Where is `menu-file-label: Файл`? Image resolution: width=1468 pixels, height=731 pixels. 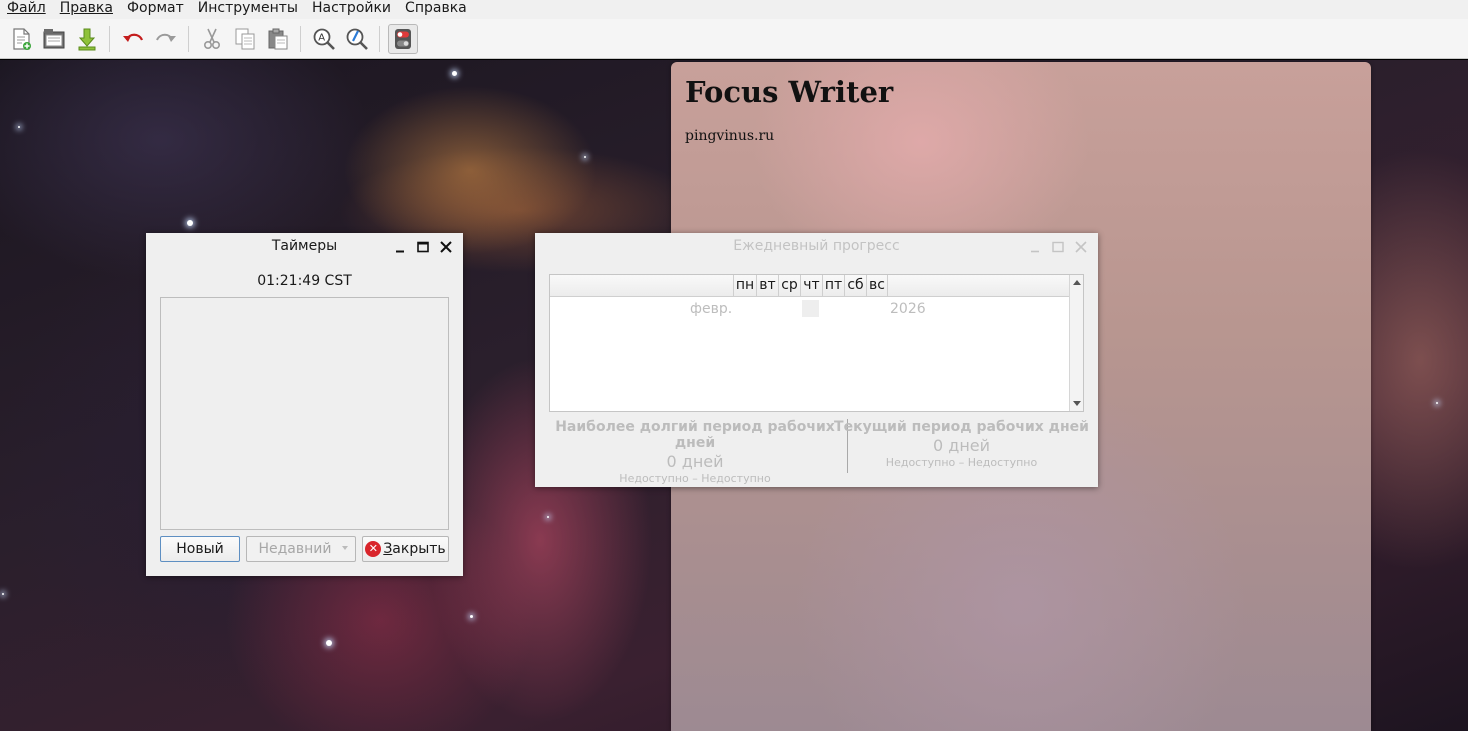
menu-file-label: Файл is located at coordinates (26, 8).